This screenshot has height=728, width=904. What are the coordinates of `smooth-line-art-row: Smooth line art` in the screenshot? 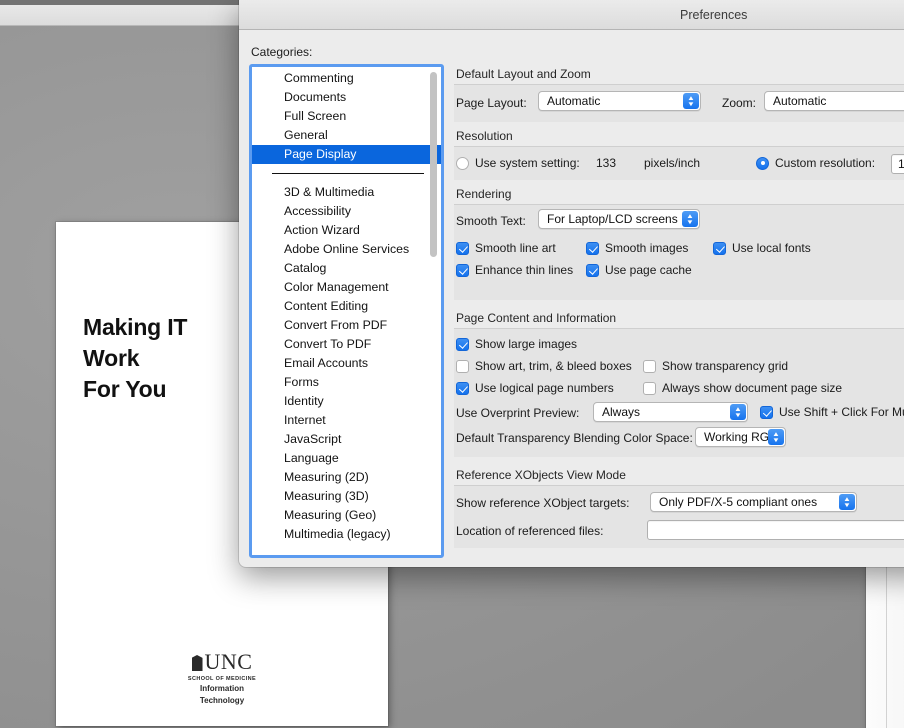 It's located at (506, 248).